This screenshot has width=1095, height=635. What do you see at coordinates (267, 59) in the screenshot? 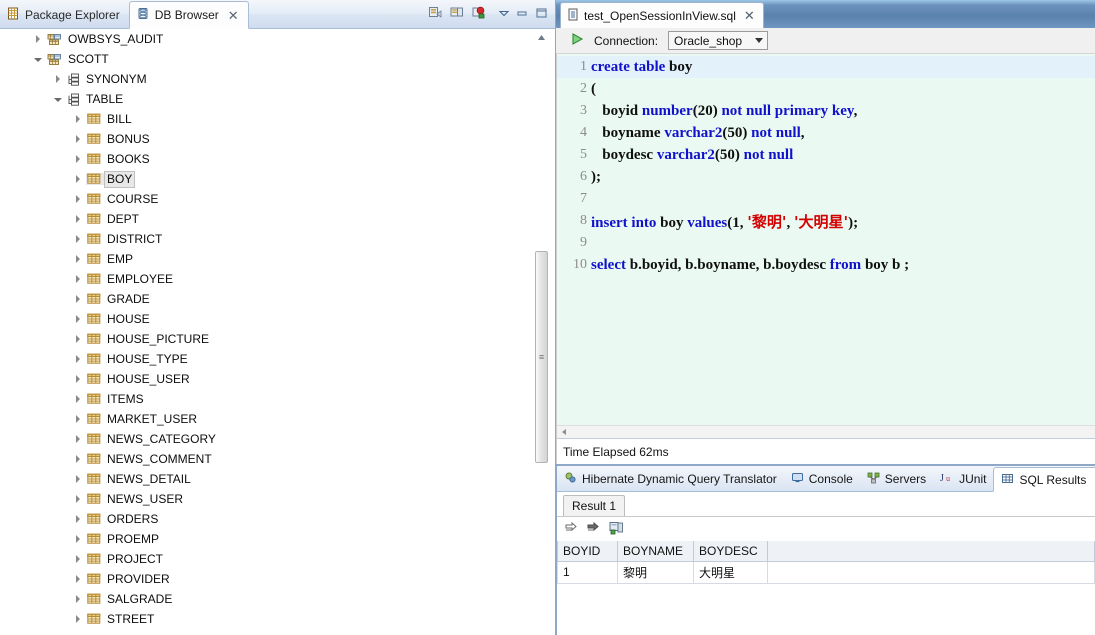
I see `tree-item-scott: SCOTT` at bounding box center [267, 59].